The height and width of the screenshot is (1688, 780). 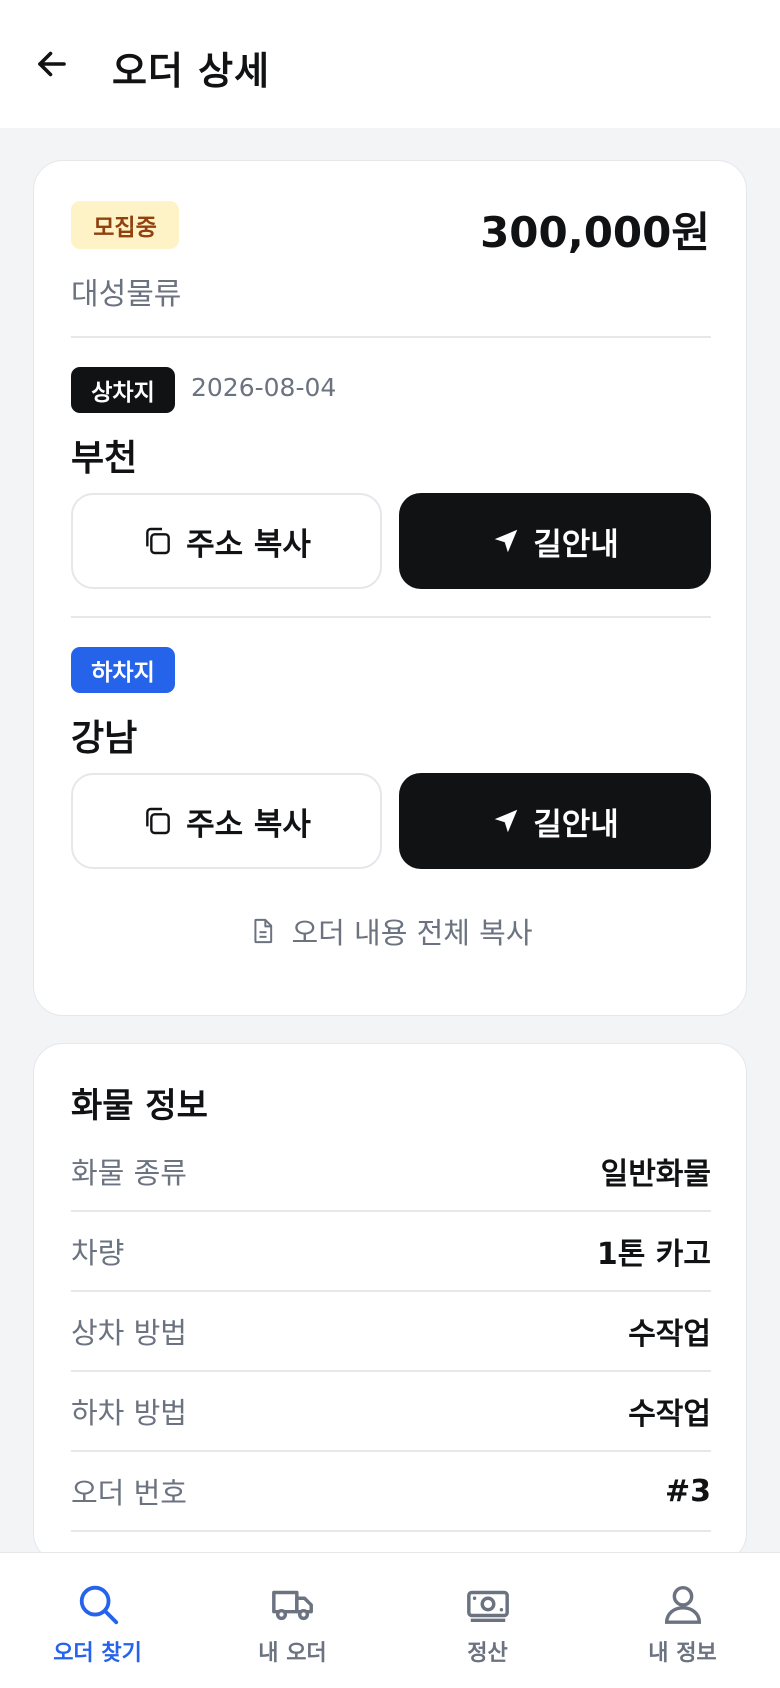 I want to click on dropoff-copy-label: 주소 복사, so click(x=248, y=824).